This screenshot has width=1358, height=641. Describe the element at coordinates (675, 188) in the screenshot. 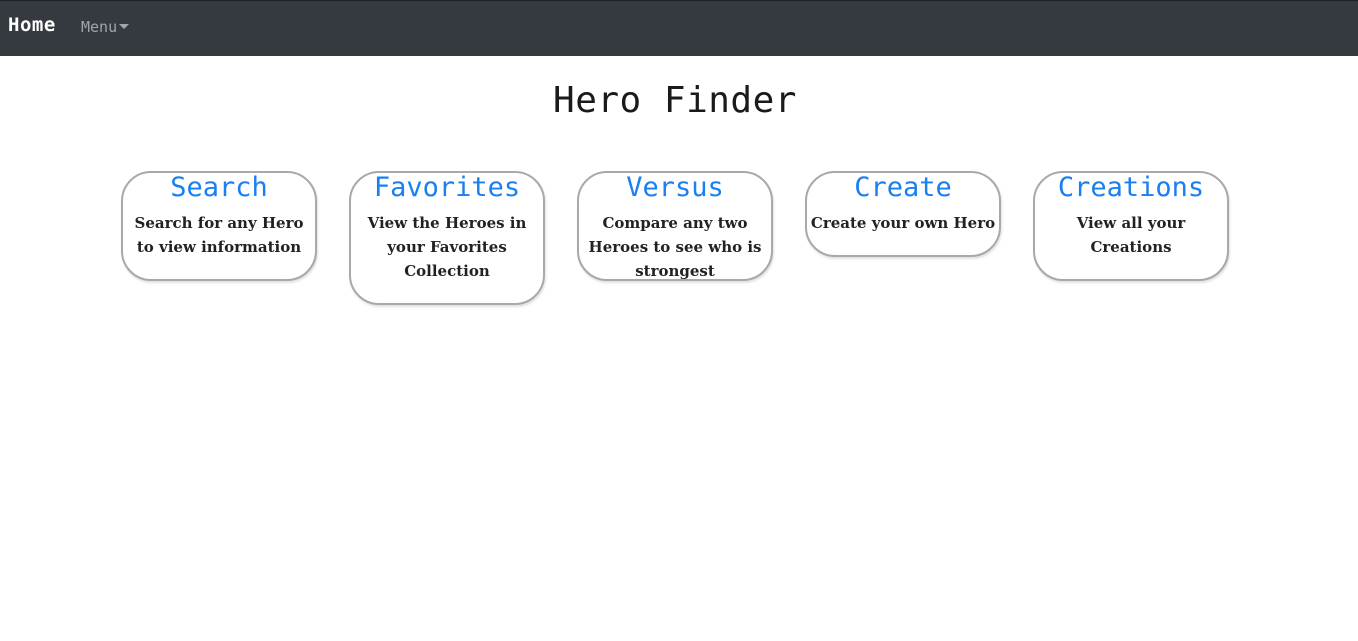

I see `card-versus-title-link: Versus` at that location.